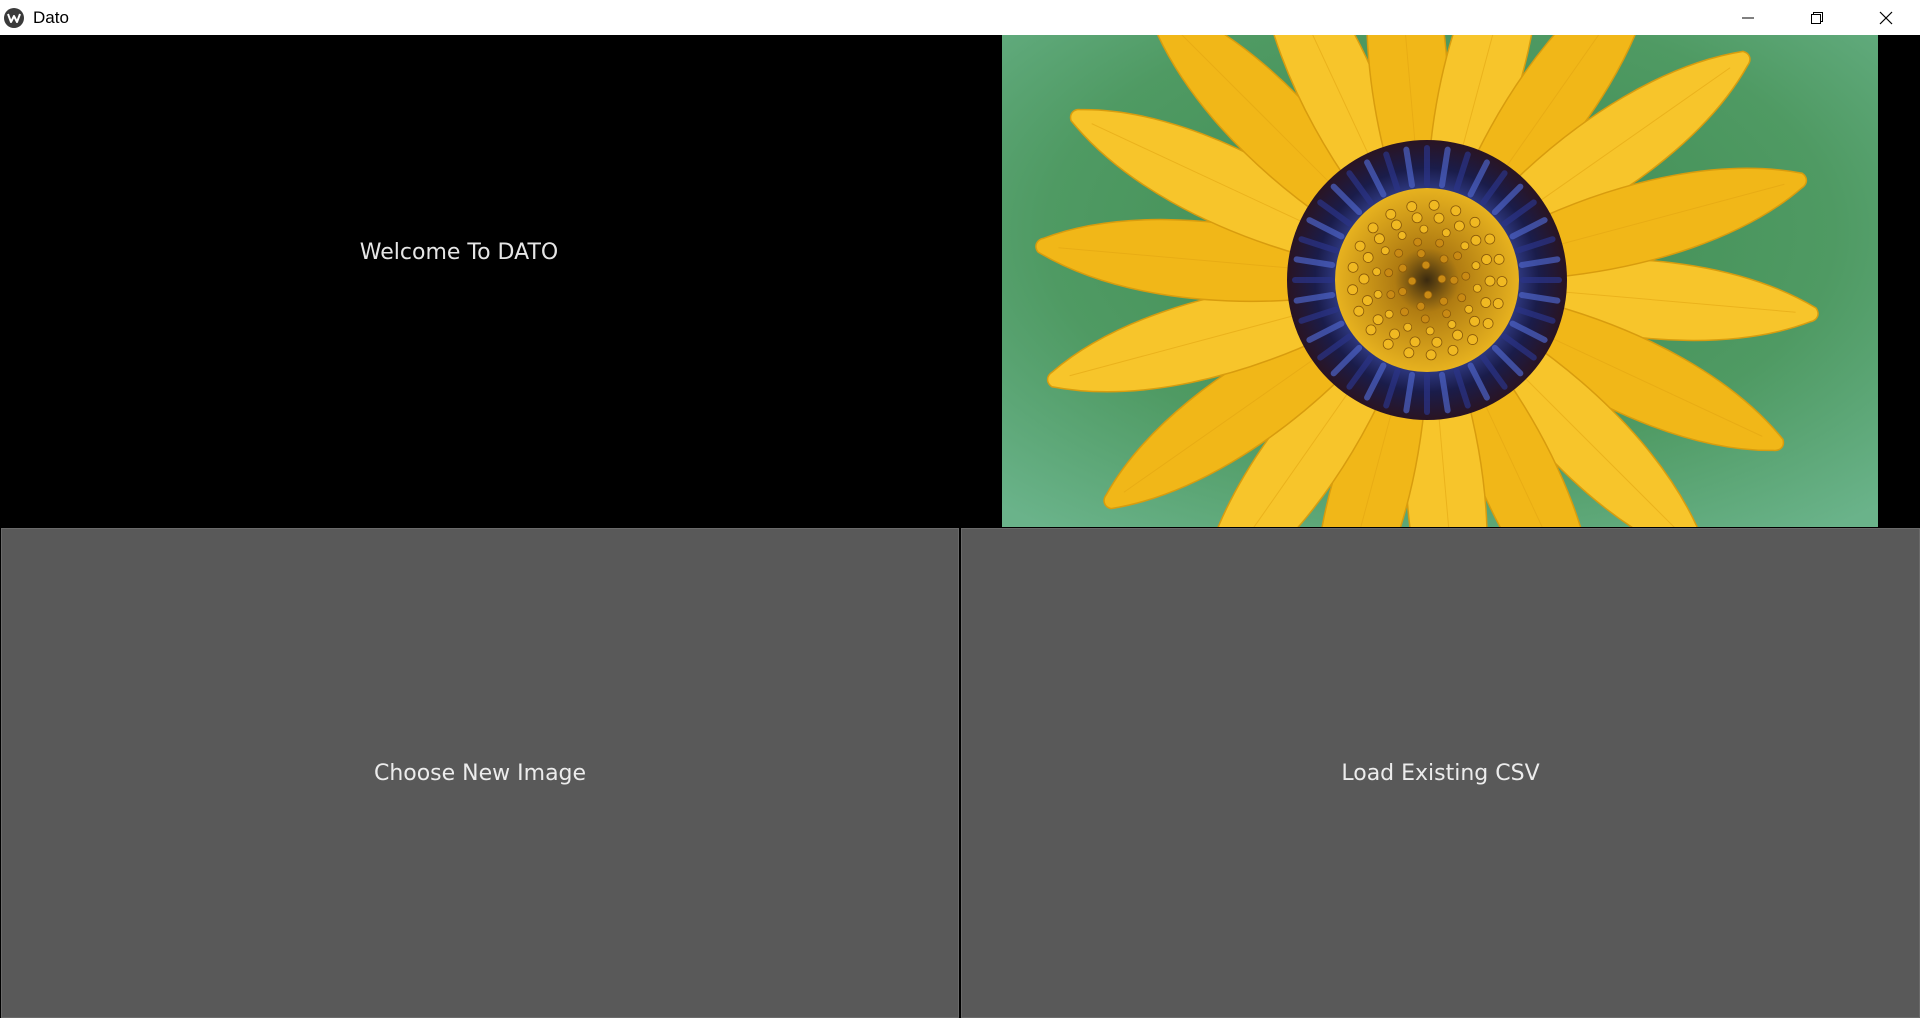 This screenshot has width=1920, height=1018. I want to click on minimize-button, so click(1747, 17).